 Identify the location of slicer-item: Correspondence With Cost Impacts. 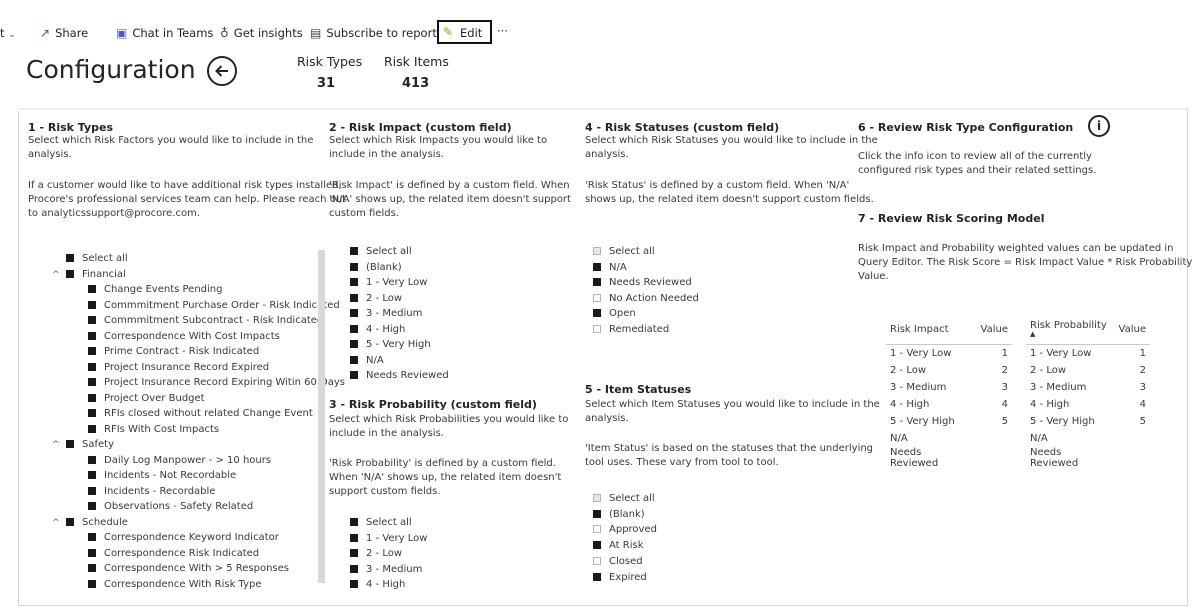
(184, 337).